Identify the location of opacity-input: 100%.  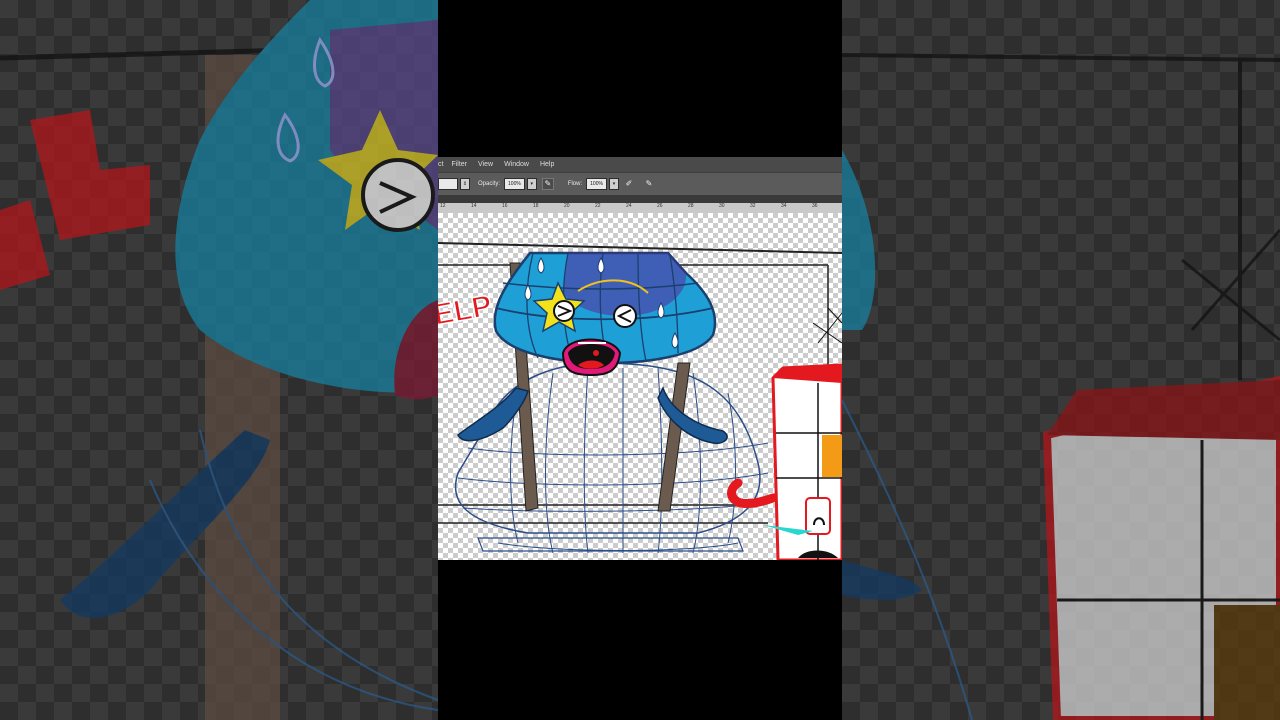
(514, 184).